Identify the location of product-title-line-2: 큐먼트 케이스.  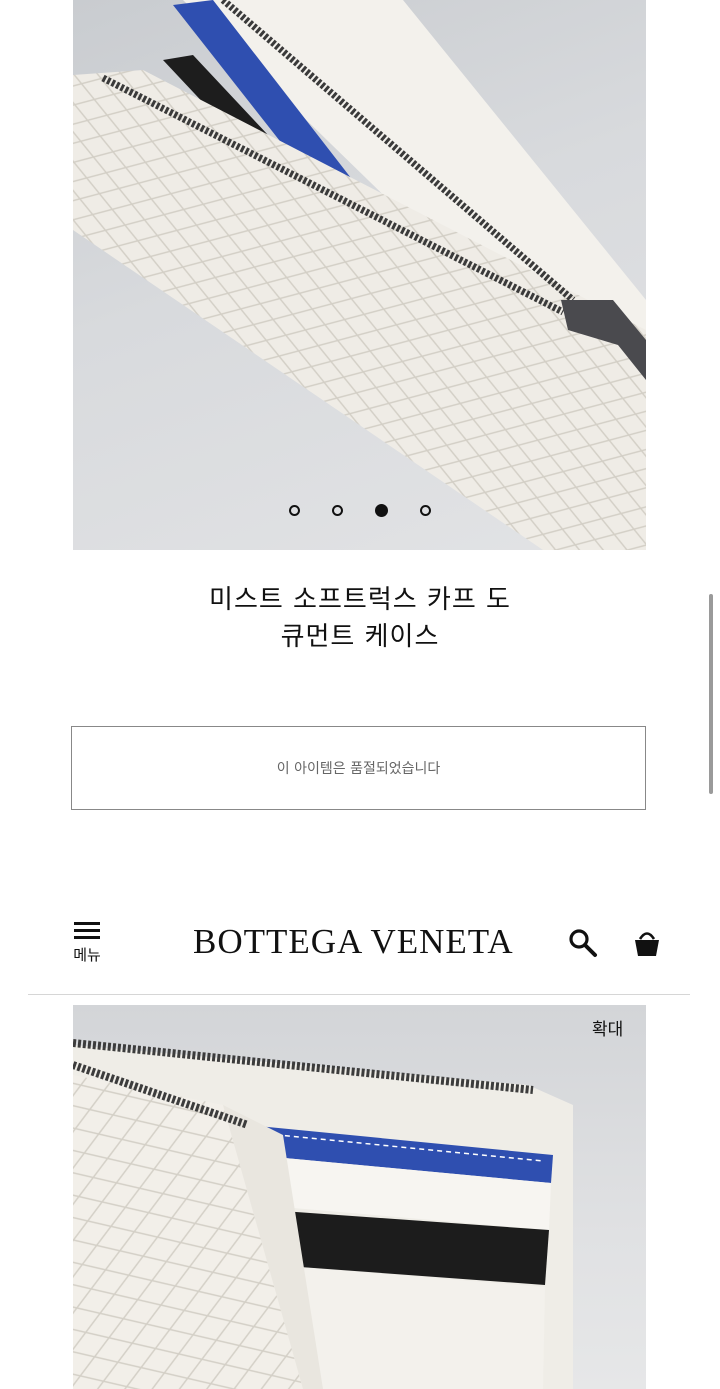
(360, 637).